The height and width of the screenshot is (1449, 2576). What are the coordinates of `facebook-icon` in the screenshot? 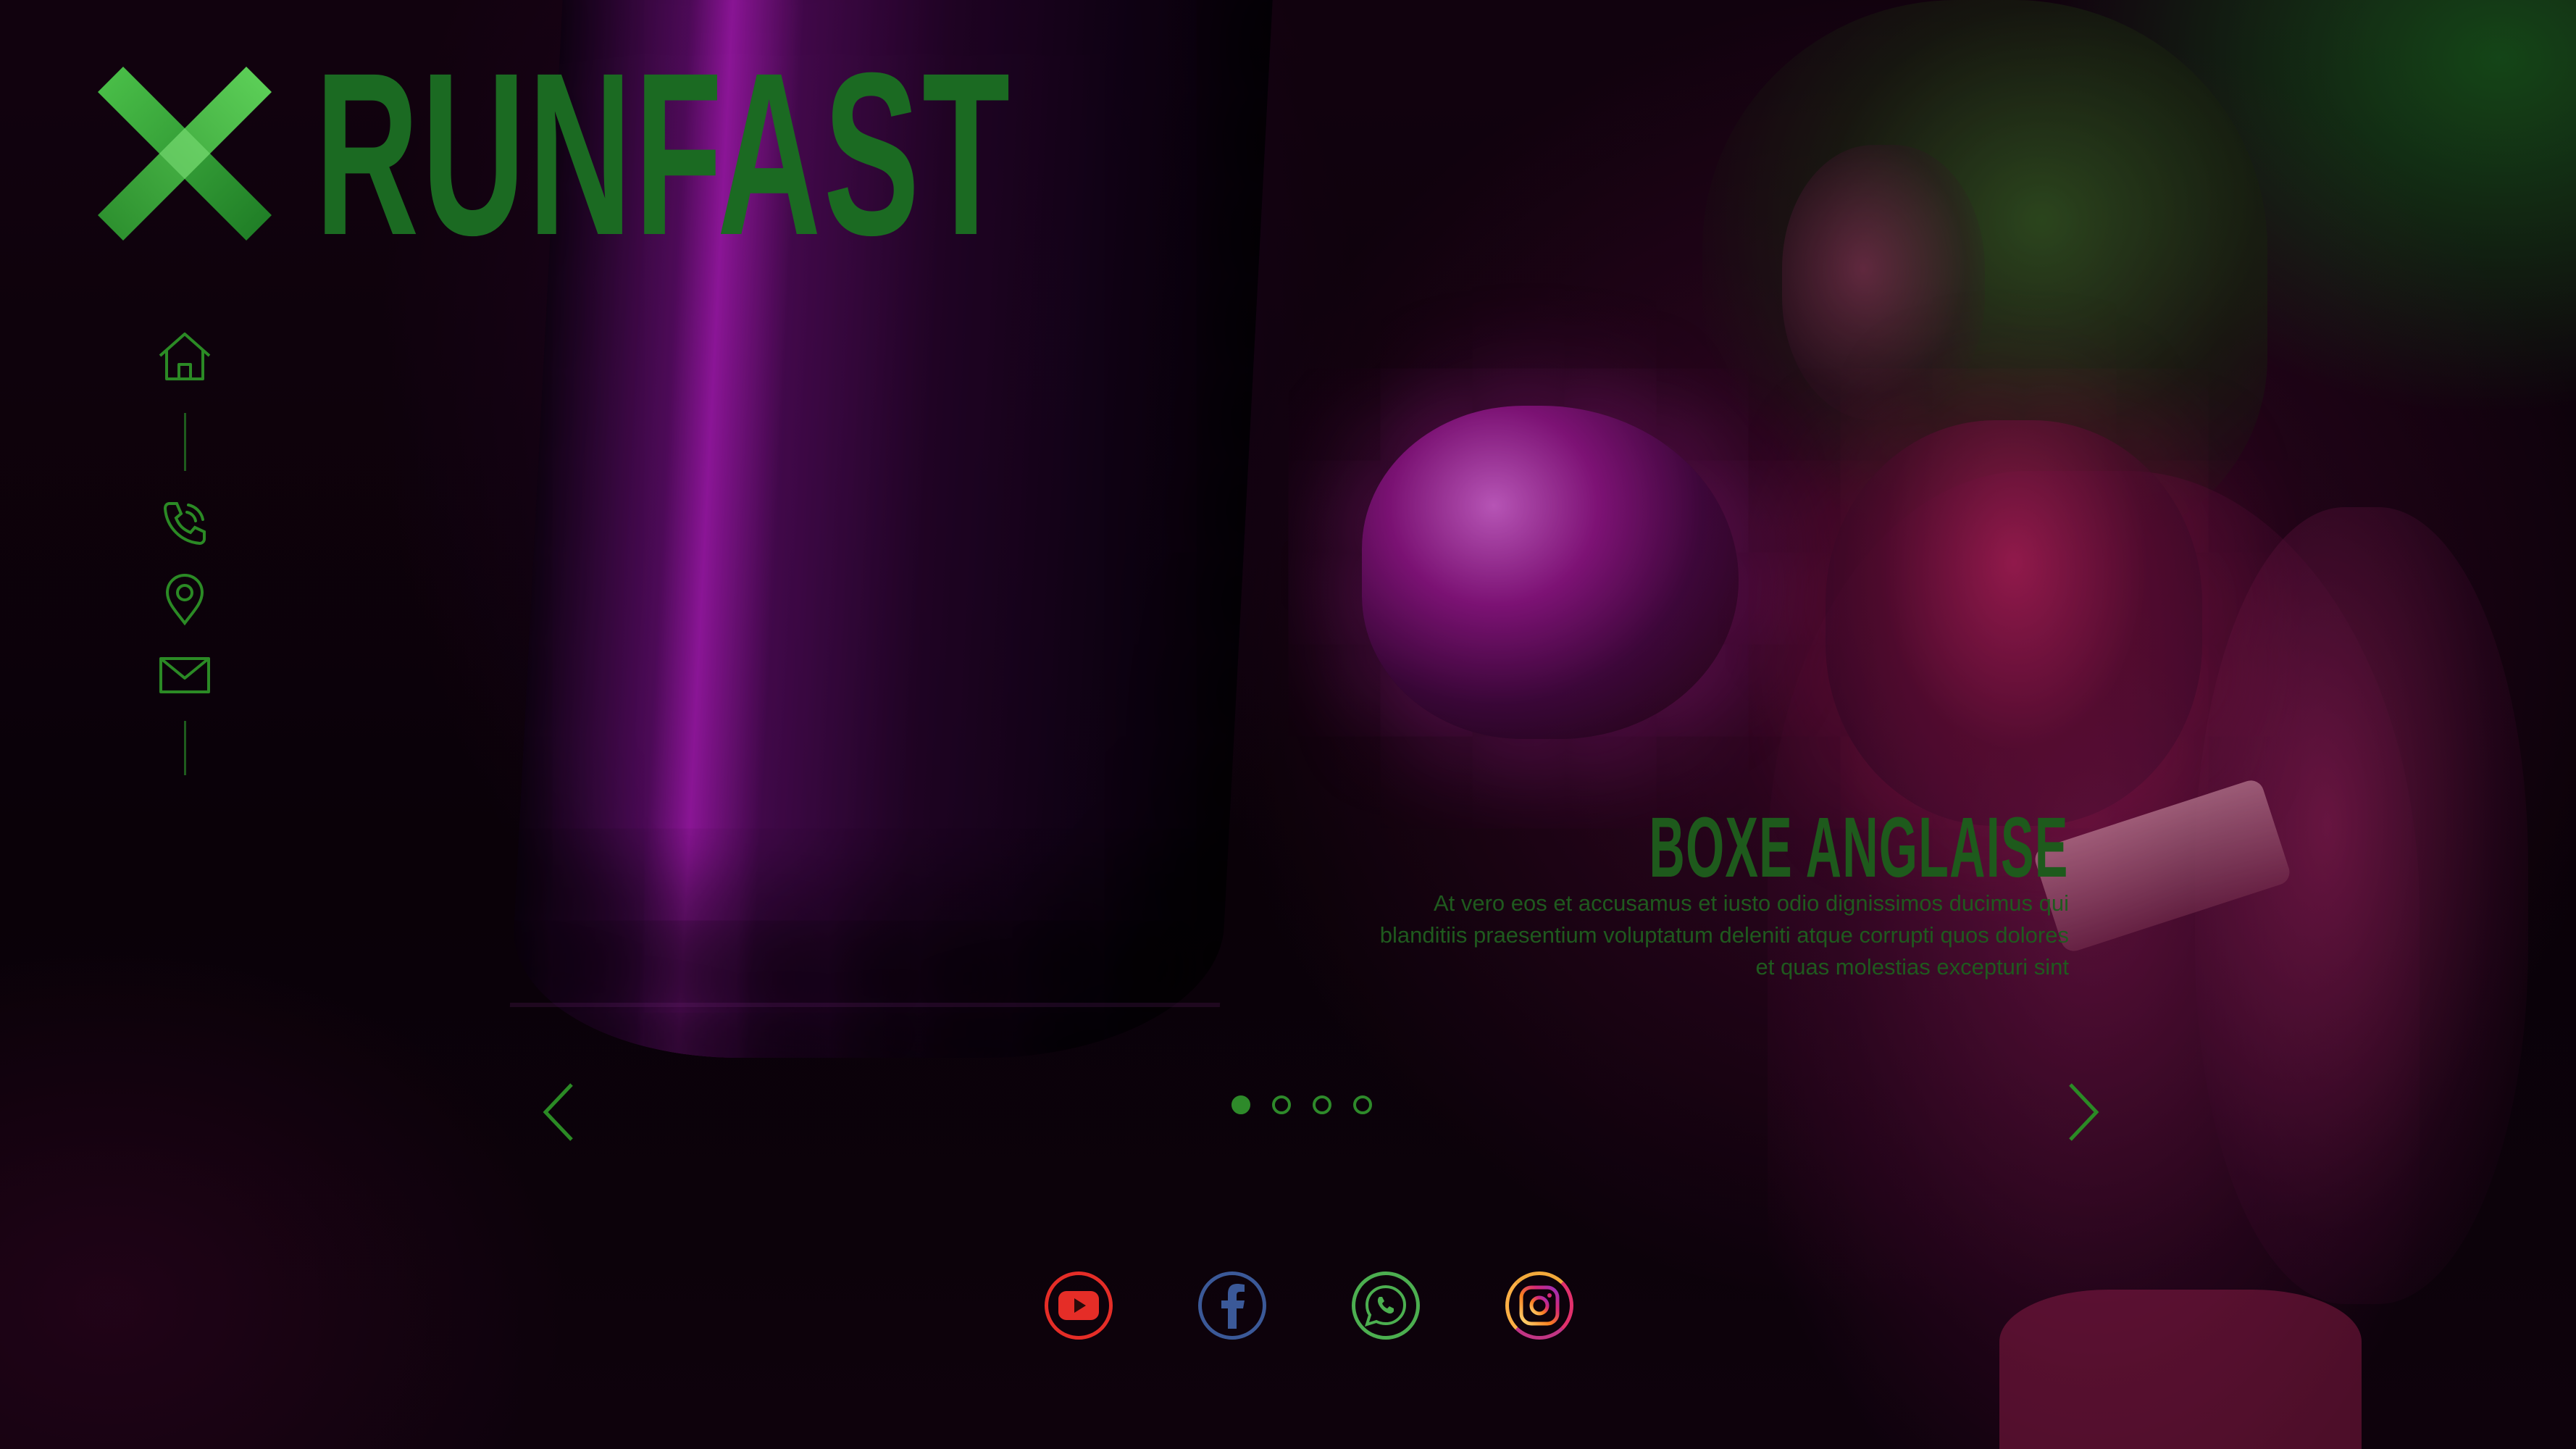 It's located at (1232, 1305).